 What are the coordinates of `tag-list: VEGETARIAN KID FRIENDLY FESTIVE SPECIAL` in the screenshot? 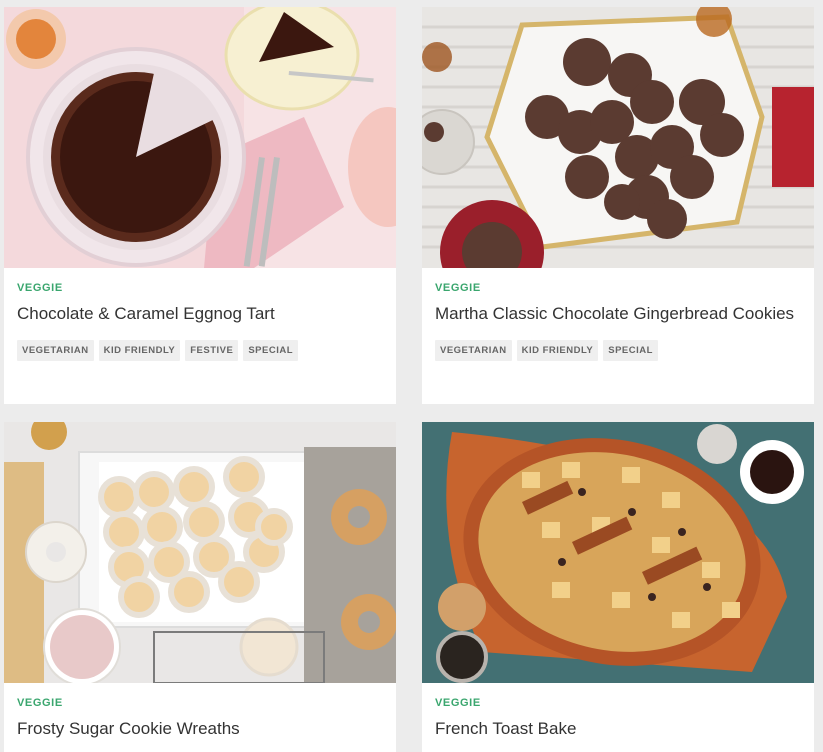 It's located at (206, 350).